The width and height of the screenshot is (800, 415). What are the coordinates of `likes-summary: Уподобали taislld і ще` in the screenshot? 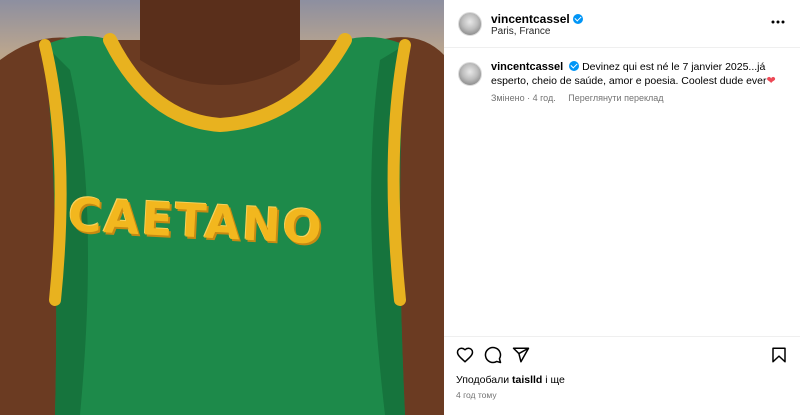 It's located at (510, 380).